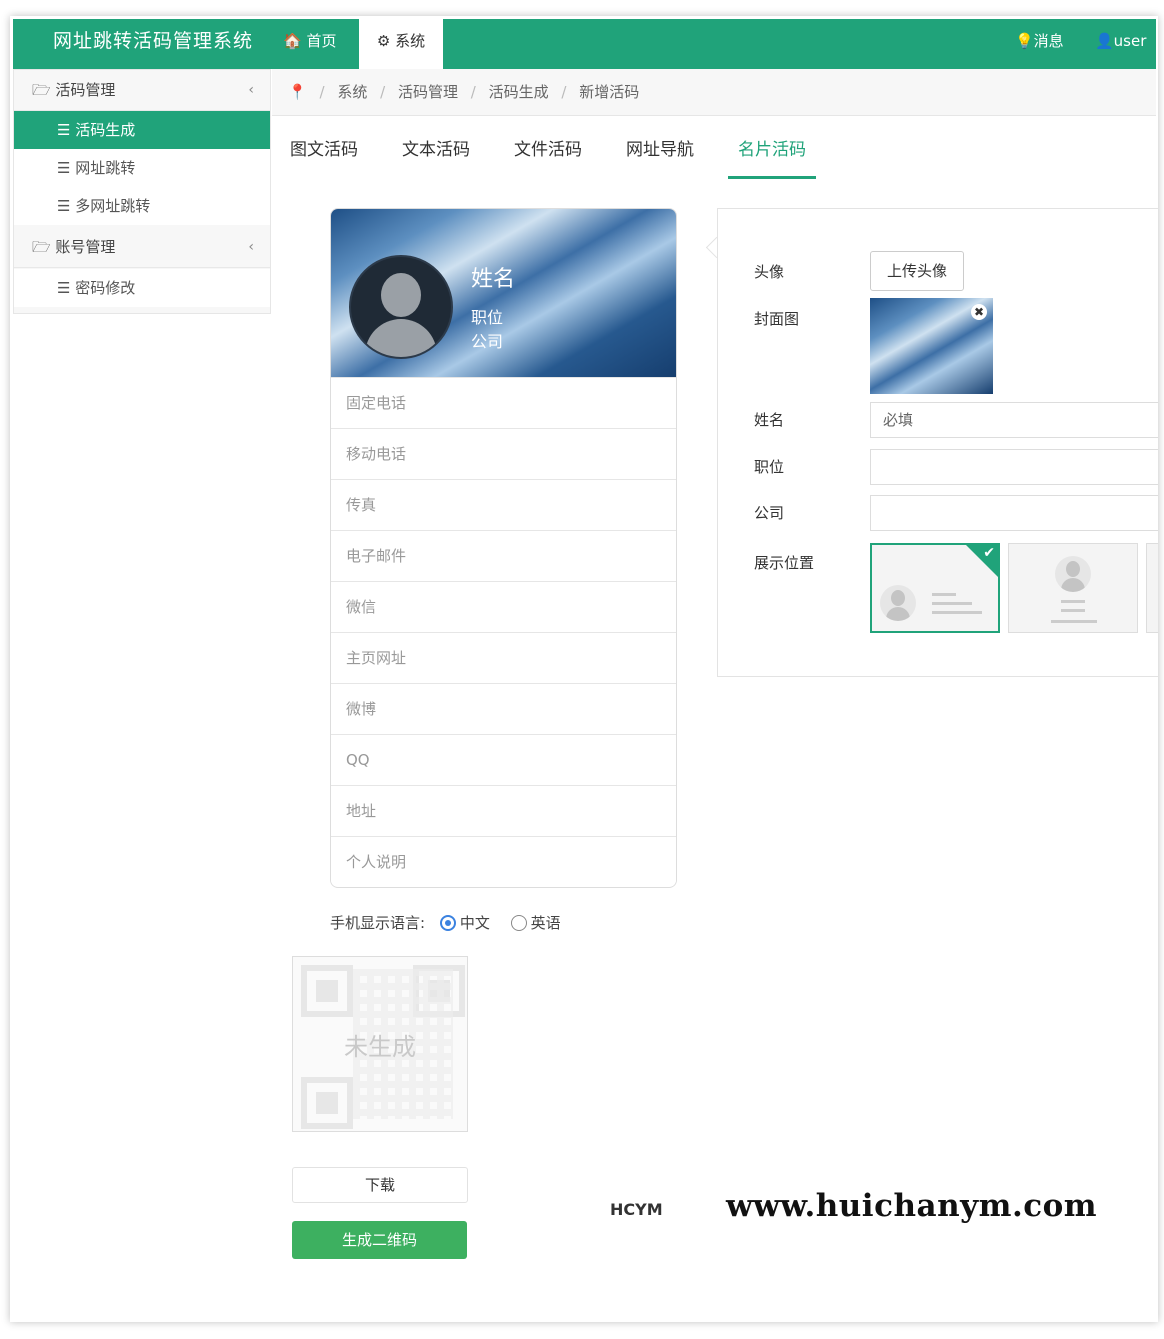 Image resolution: width=1164 pixels, height=1339 pixels. What do you see at coordinates (769, 420) in the screenshot?
I see `name-label: 姓名` at bounding box center [769, 420].